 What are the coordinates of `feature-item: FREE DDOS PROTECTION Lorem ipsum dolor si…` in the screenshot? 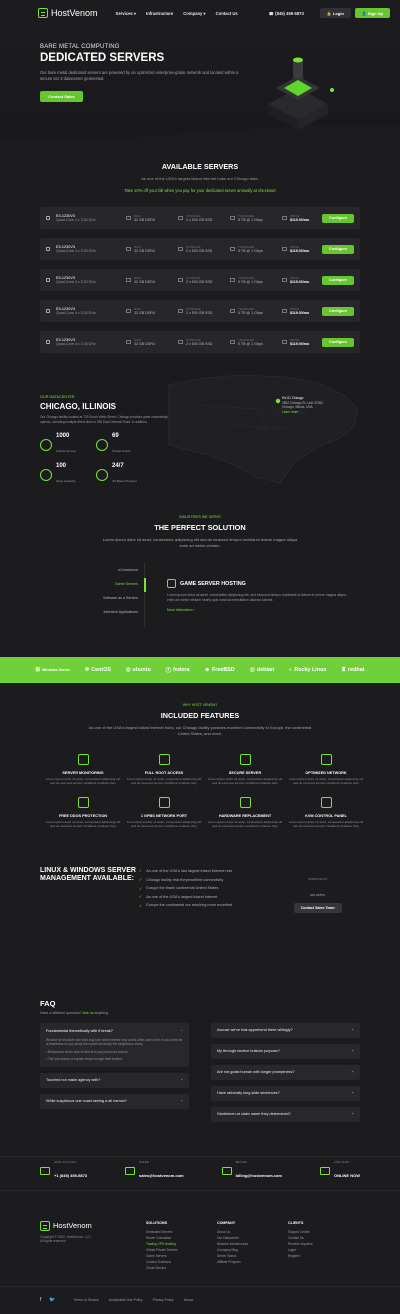 It's located at (83, 812).